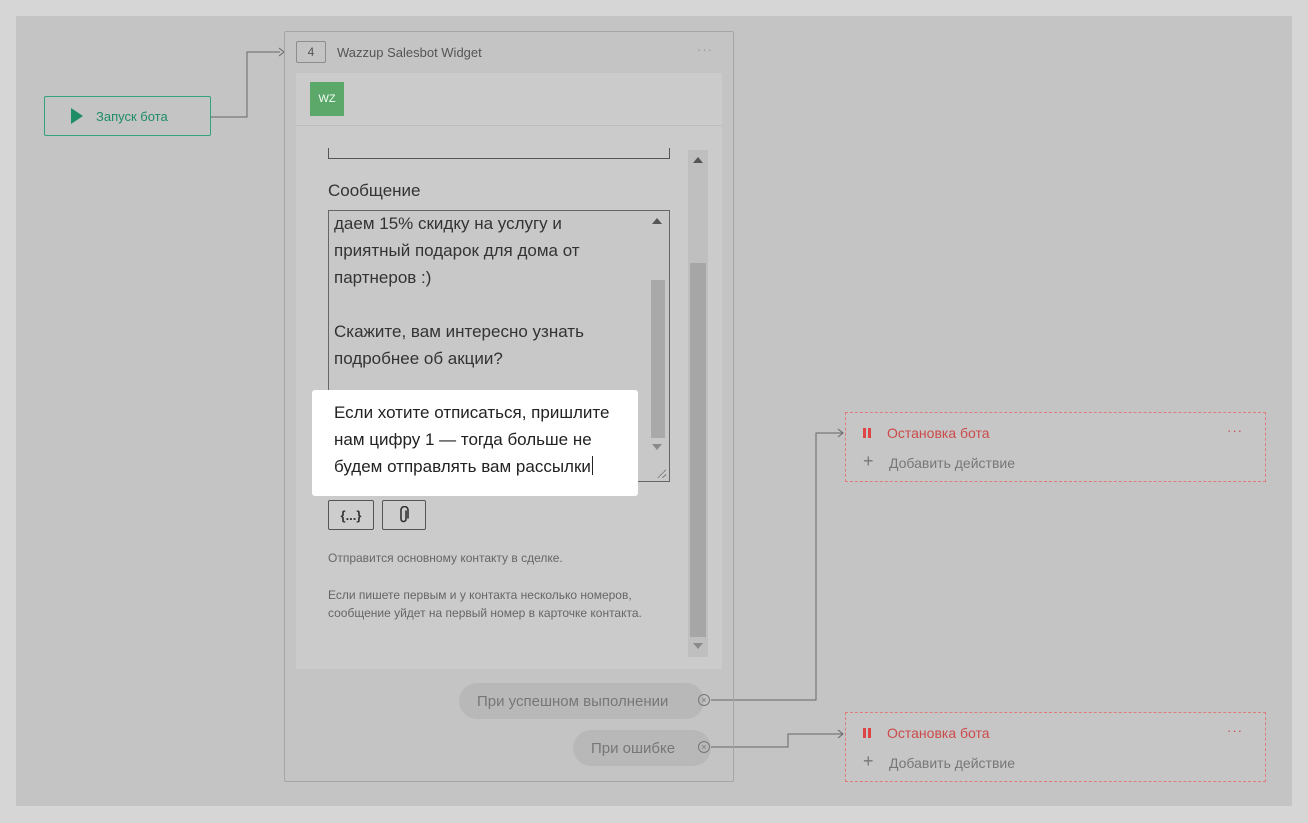  I want to click on message-line: будем отправлять вам рассылки, so click(471, 466).